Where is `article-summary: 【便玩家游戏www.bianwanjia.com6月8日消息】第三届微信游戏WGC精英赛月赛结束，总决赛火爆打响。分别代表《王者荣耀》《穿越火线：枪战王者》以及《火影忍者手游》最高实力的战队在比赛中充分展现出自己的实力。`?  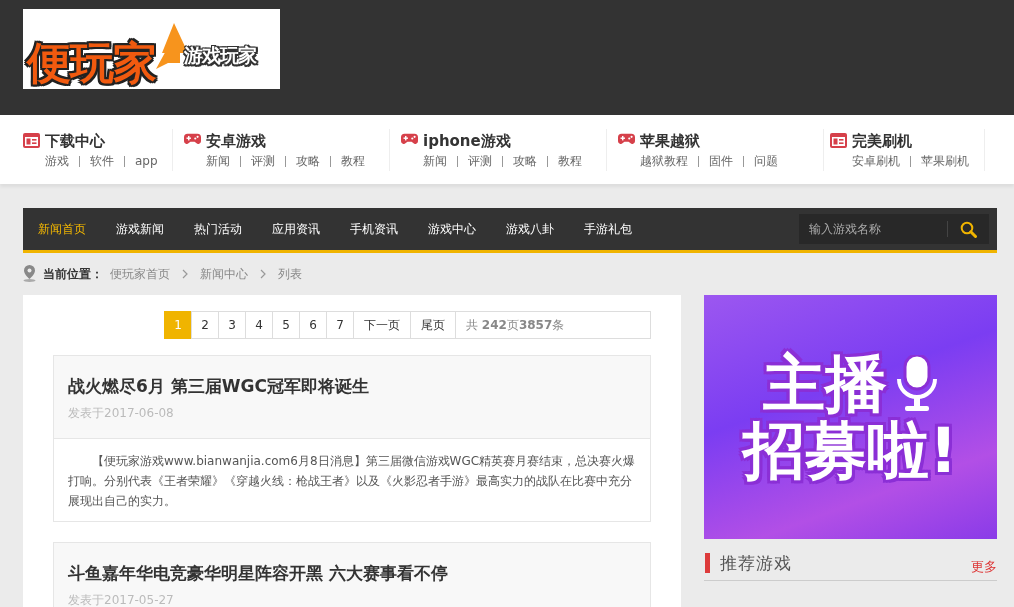
article-summary: 【便玩家游戏www.bianwanjia.com6月8日消息】第三届微信游戏WGC精英赛月赛结束，总决赛火爆打响。分别代表《王者荣耀》《穿越火线：枪战王者》以及《火影忍者手游》最高实力的战队在比赛中充分展现出自己的实力。 is located at coordinates (352, 481).